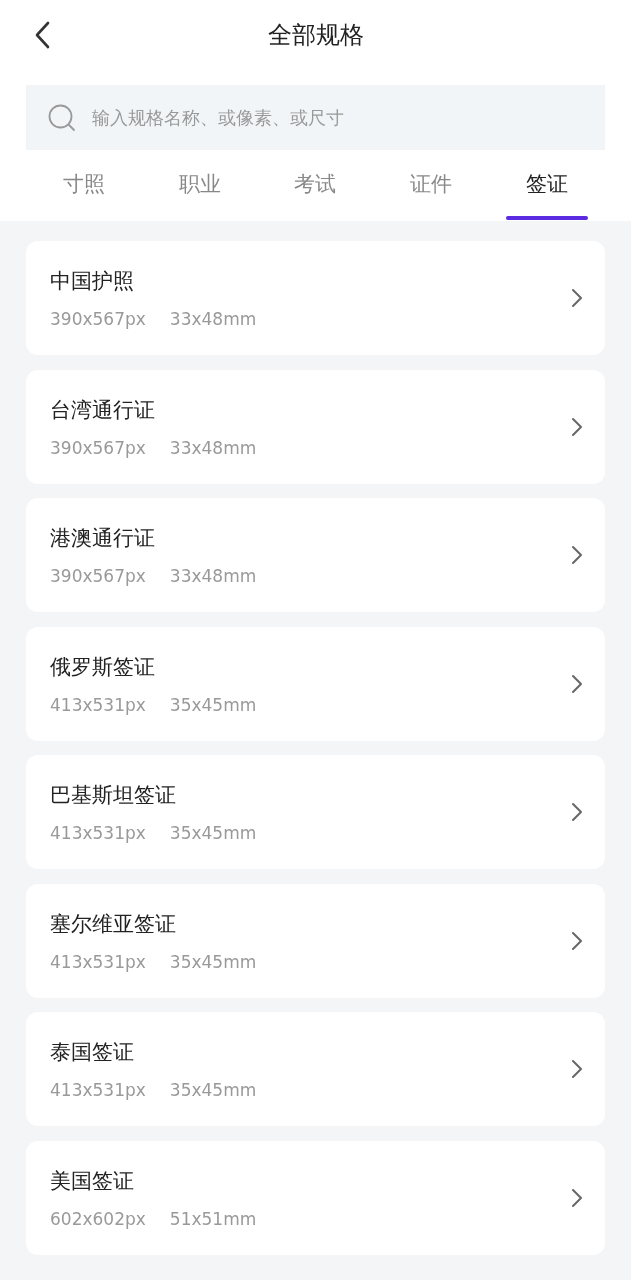 Image resolution: width=631 pixels, height=1280 pixels. What do you see at coordinates (315, 1069) in the screenshot?
I see `spec-card: 泰国签证 413x531px 35x45mm` at bounding box center [315, 1069].